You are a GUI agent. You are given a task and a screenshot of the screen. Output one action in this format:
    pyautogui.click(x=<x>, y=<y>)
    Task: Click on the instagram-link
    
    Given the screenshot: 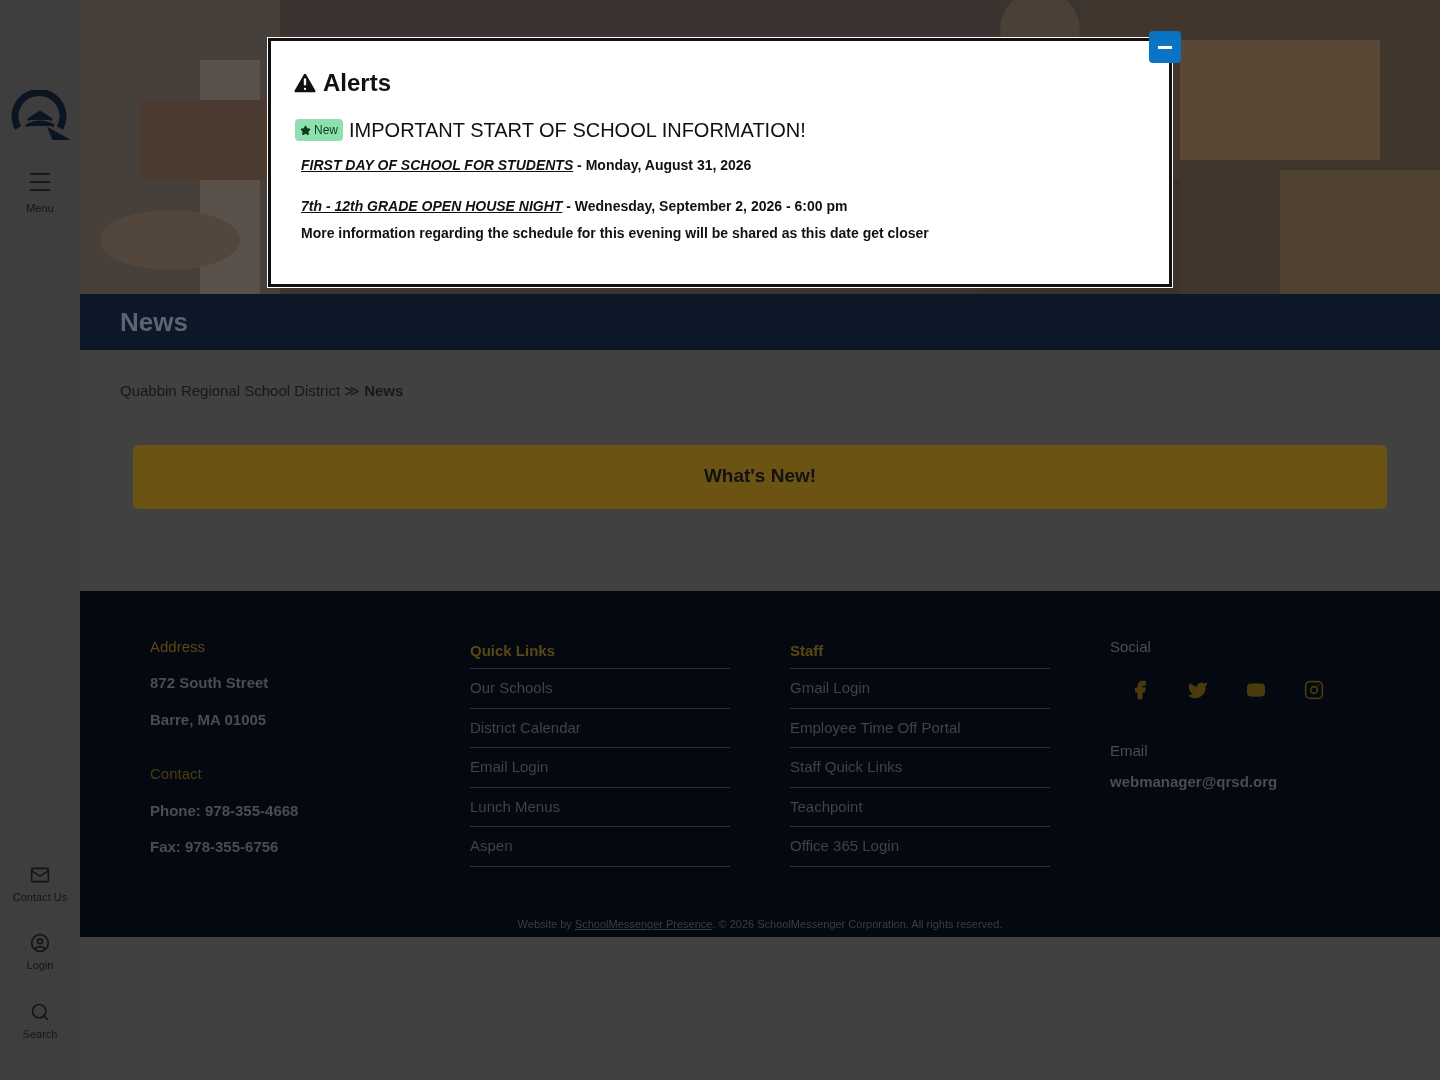 What is the action you would take?
    pyautogui.click(x=1314, y=690)
    